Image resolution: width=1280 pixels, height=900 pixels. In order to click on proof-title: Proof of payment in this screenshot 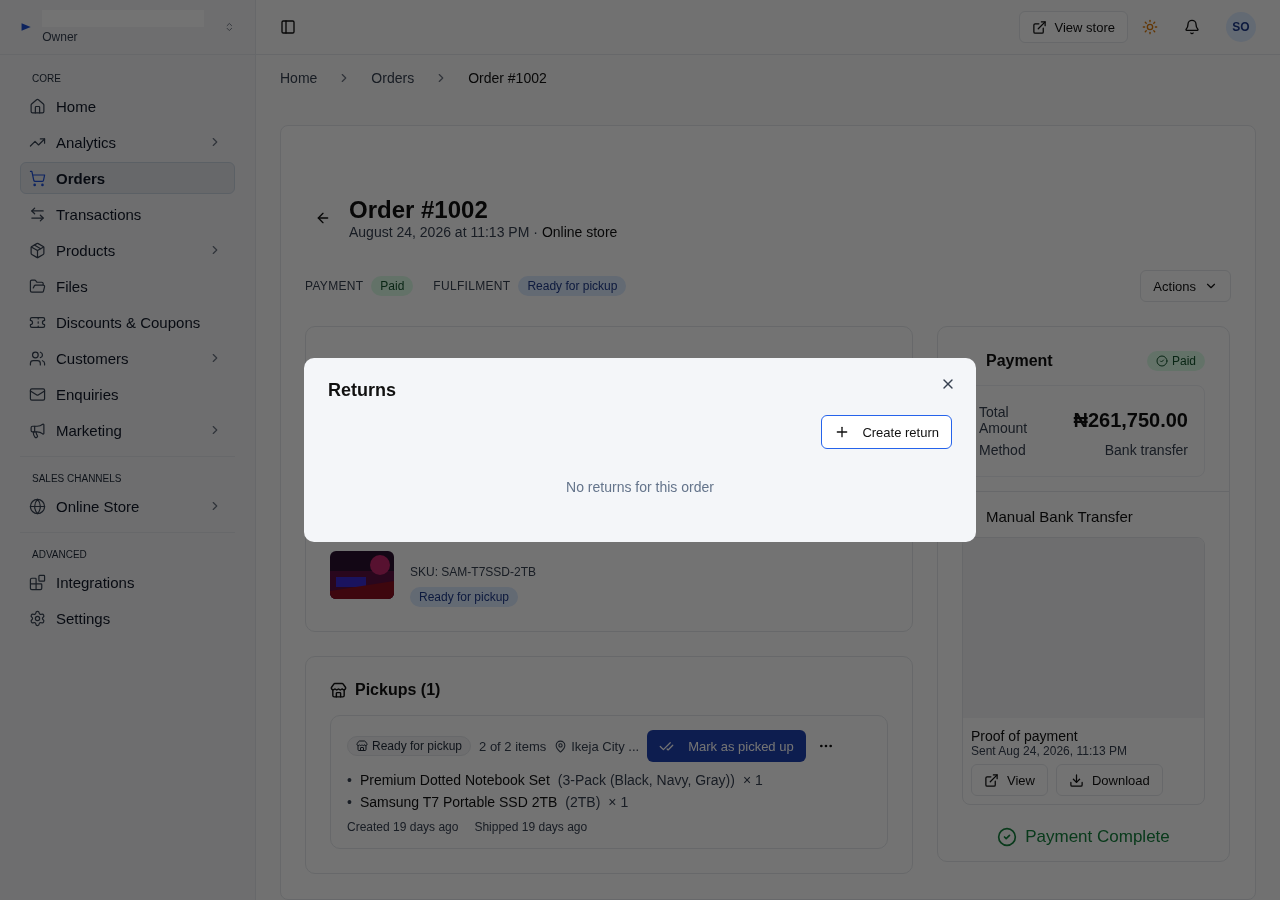, I will do `click(1025, 736)`.